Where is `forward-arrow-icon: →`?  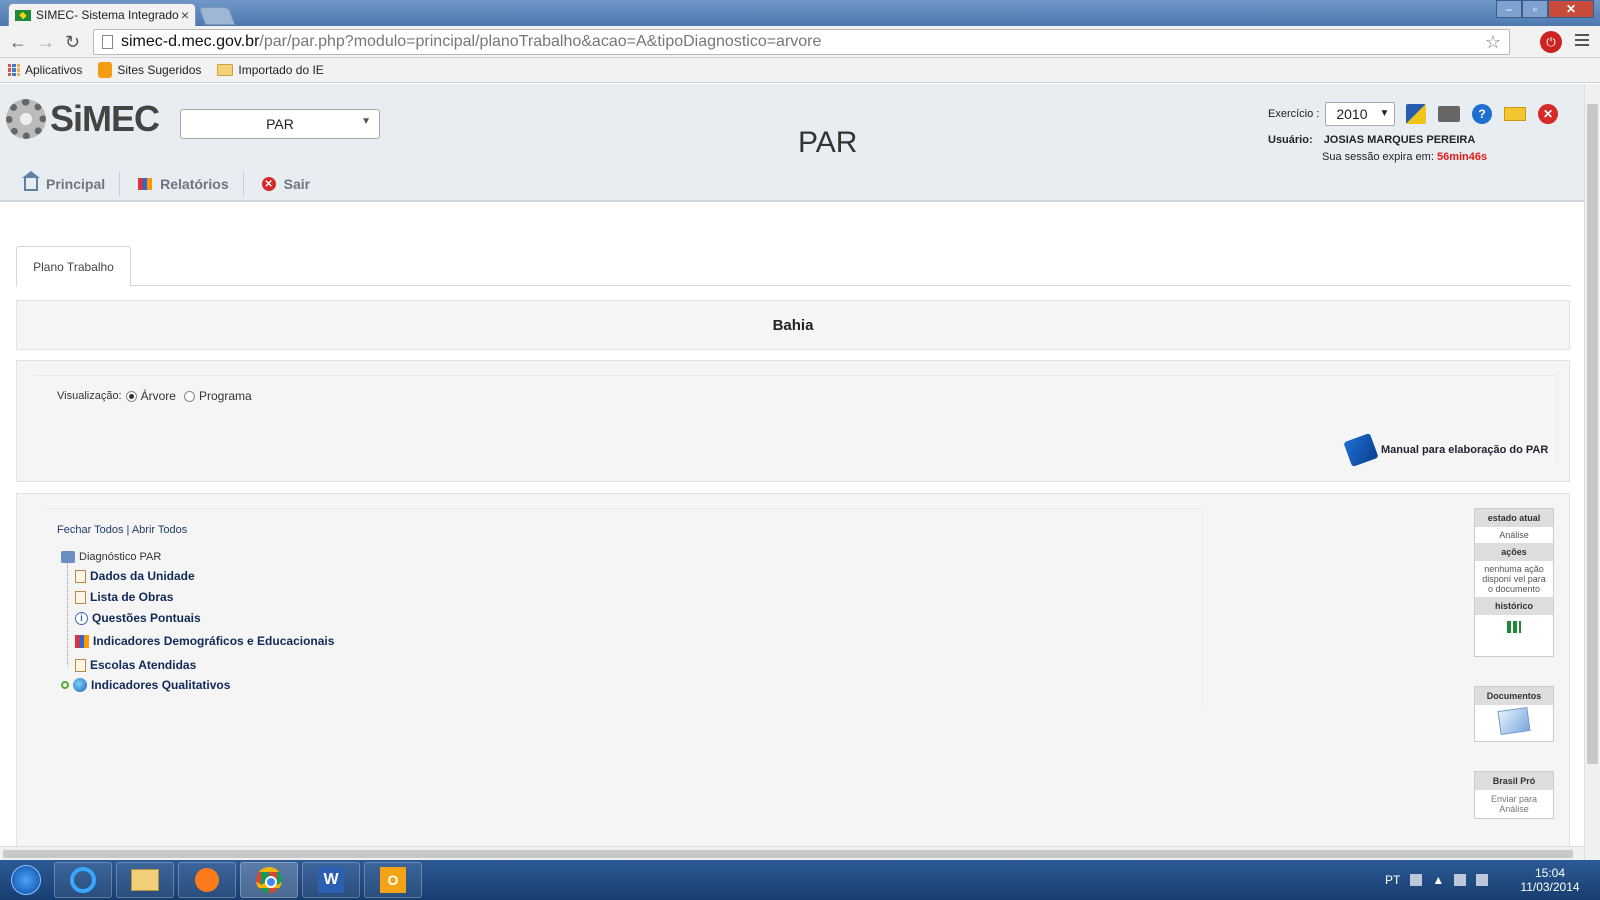 forward-arrow-icon: → is located at coordinates (46, 42).